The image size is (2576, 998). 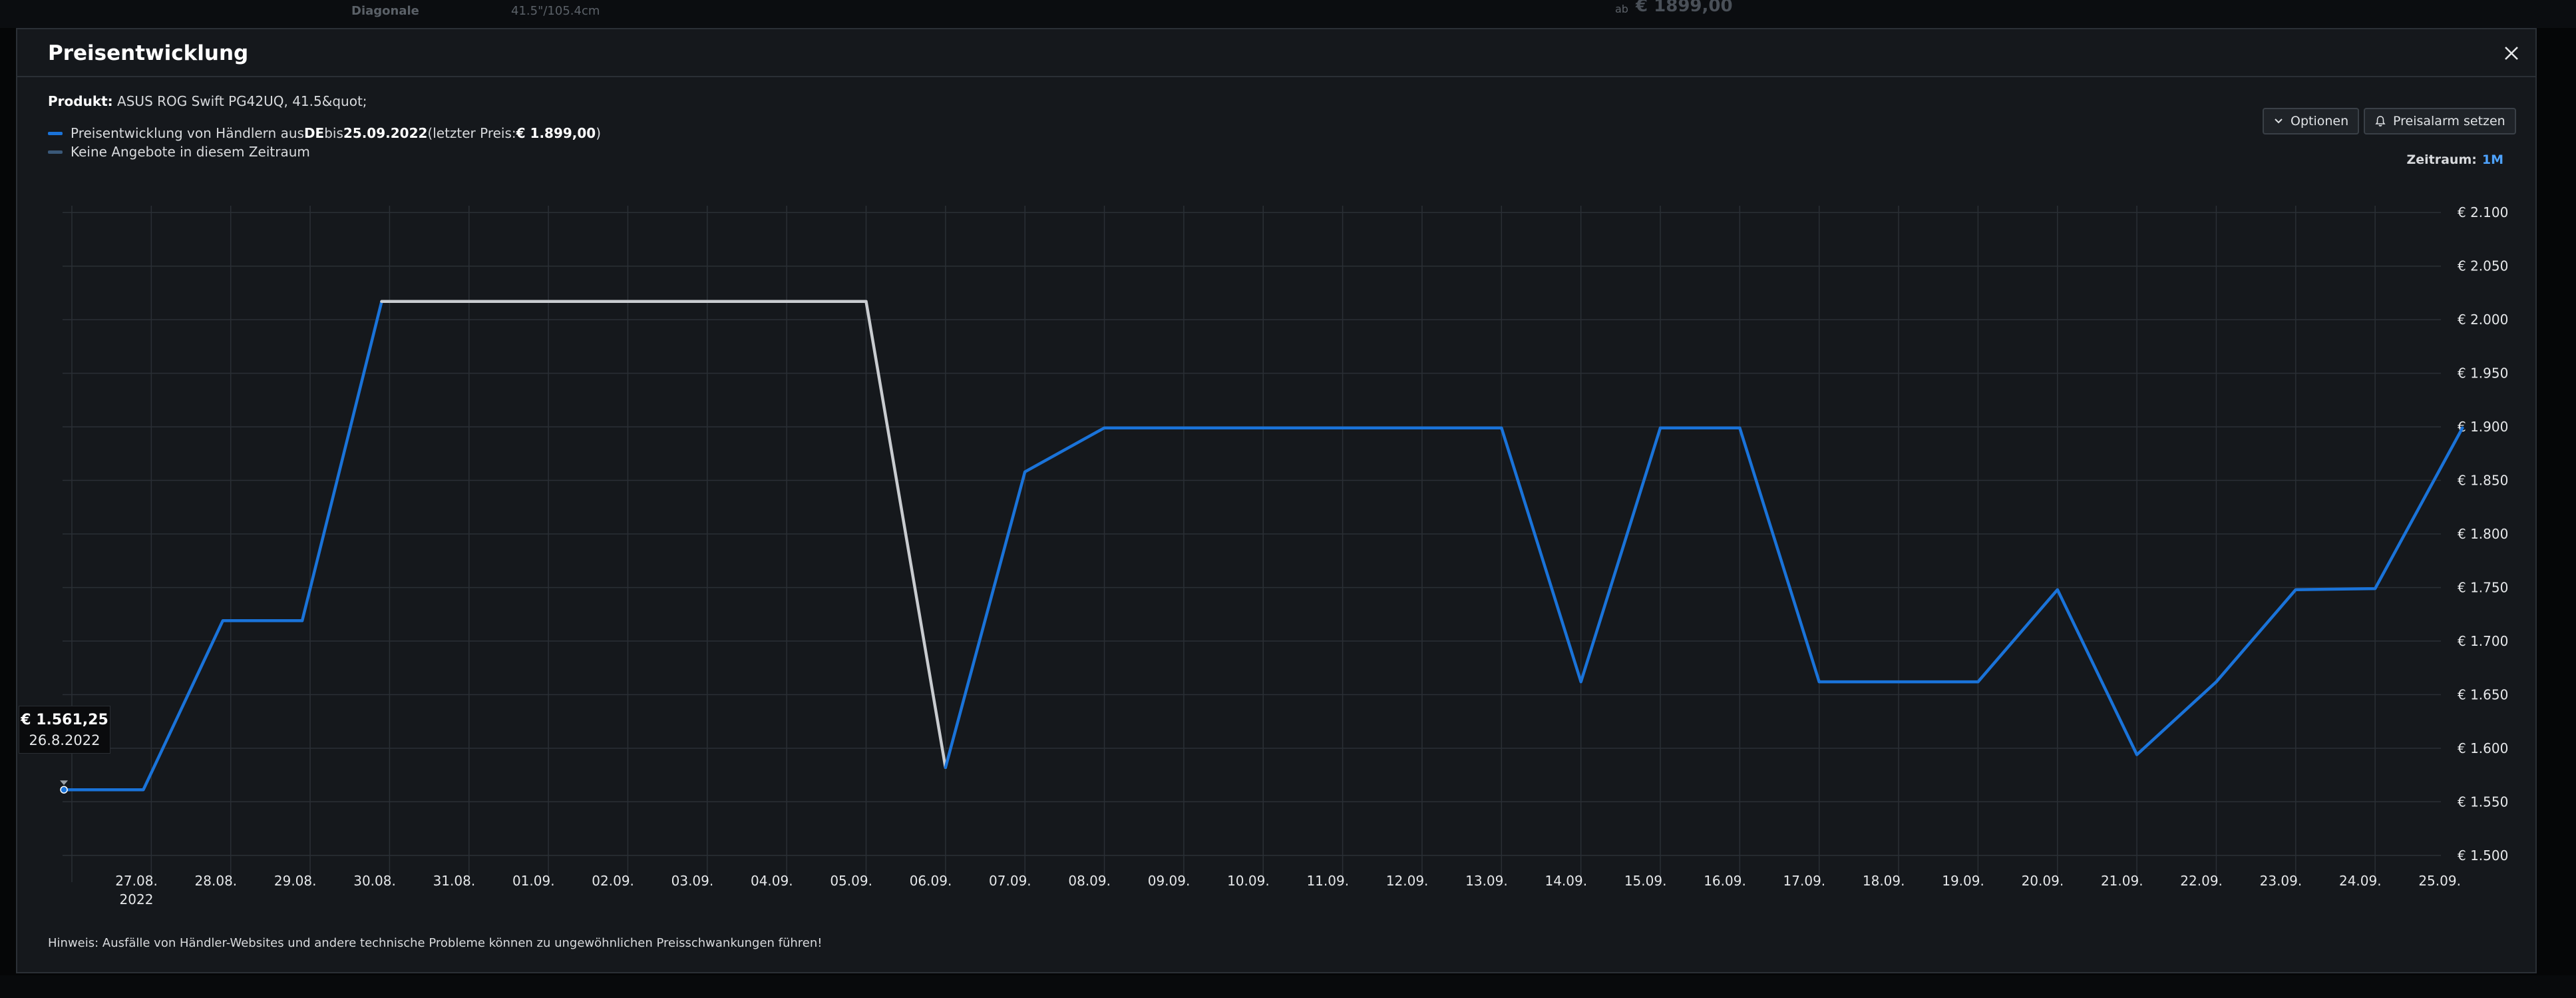 What do you see at coordinates (2483, 373) in the screenshot?
I see `y-tick-label: € 1.950` at bounding box center [2483, 373].